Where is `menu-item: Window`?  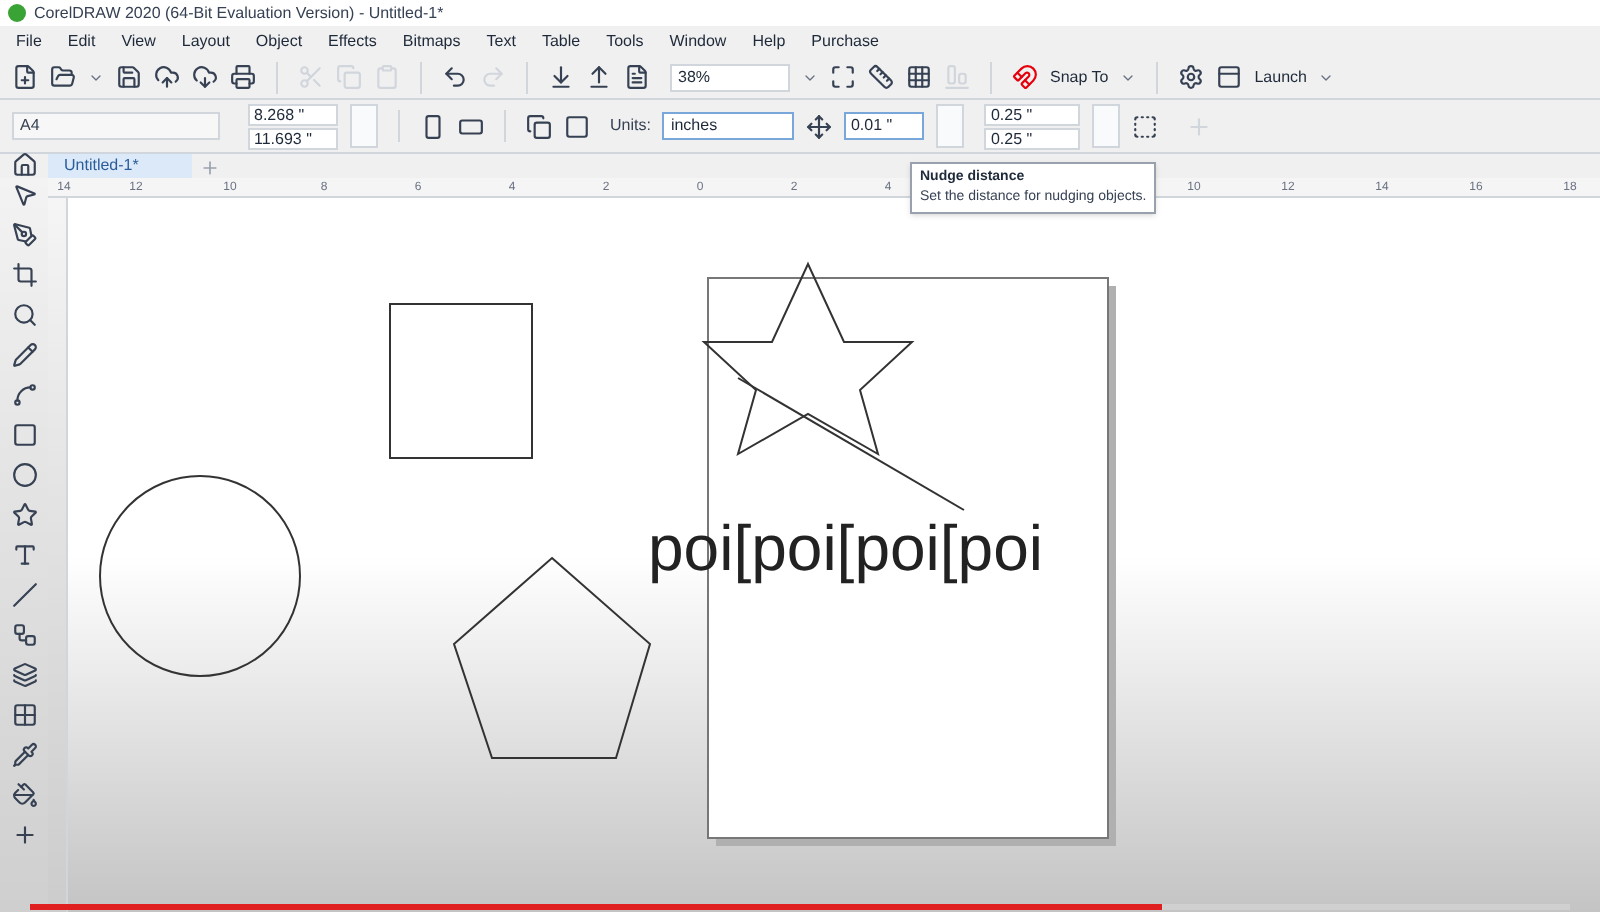 menu-item: Window is located at coordinates (698, 41).